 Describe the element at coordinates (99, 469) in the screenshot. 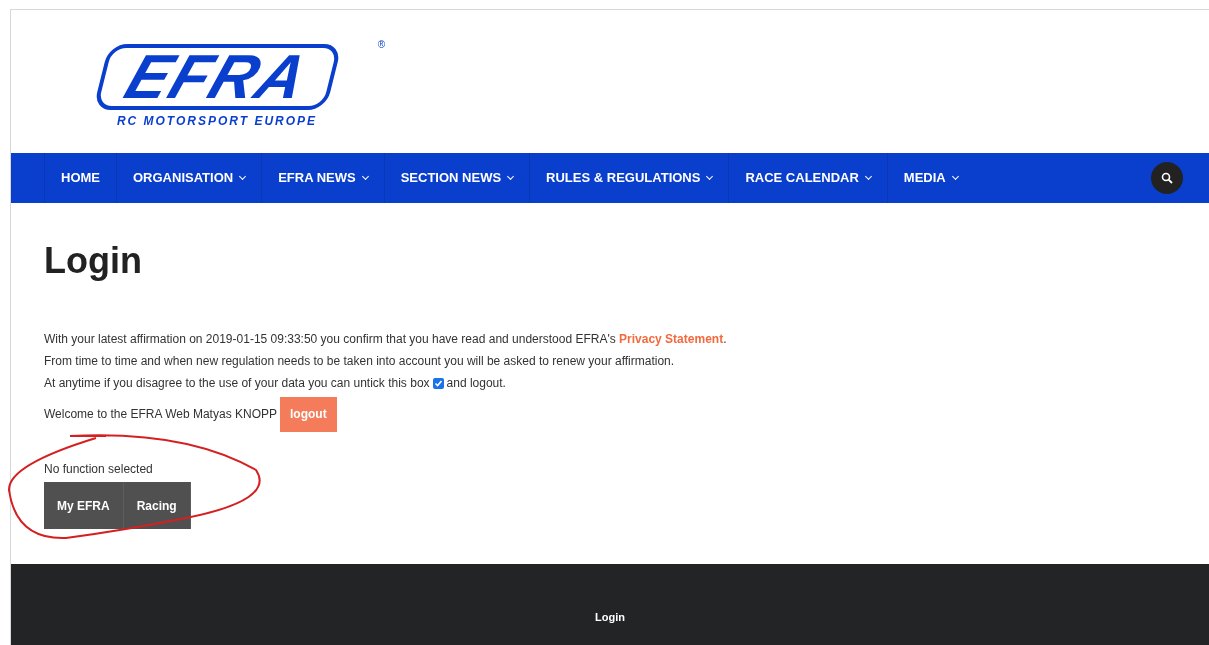

I see `function-status: No function selected` at that location.